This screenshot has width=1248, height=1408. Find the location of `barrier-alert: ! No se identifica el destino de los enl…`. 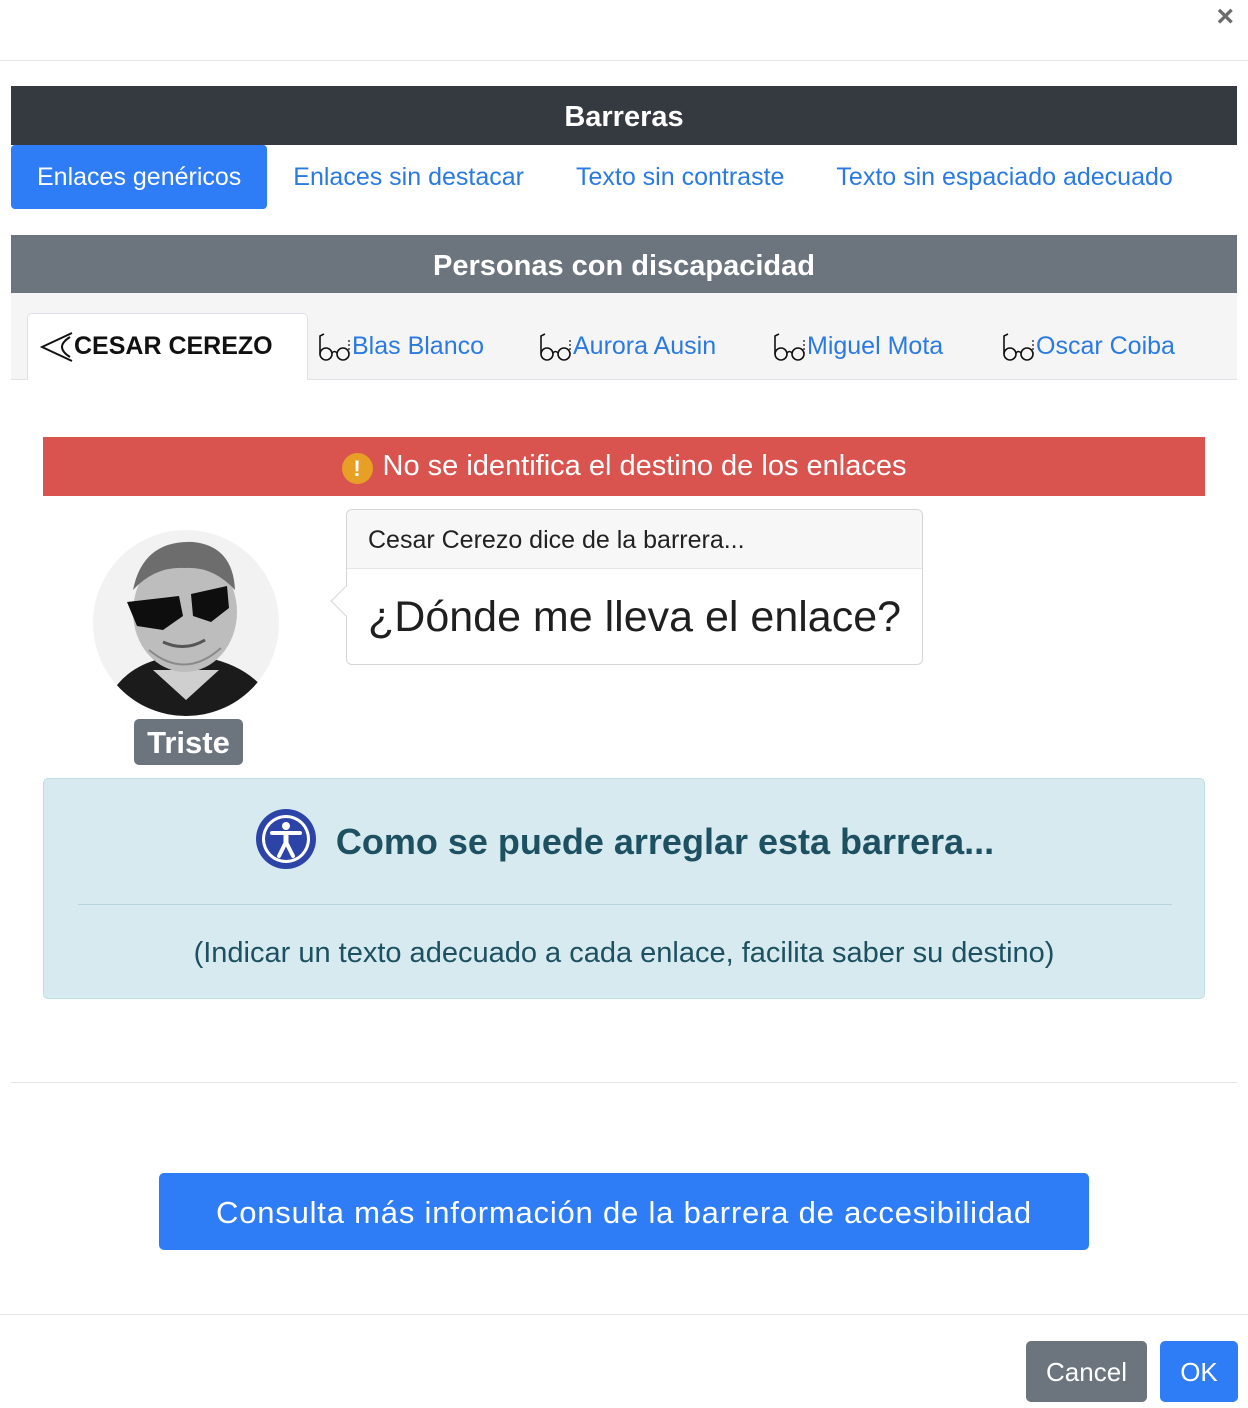

barrier-alert: ! No se identifica el destino de los enl… is located at coordinates (624, 466).